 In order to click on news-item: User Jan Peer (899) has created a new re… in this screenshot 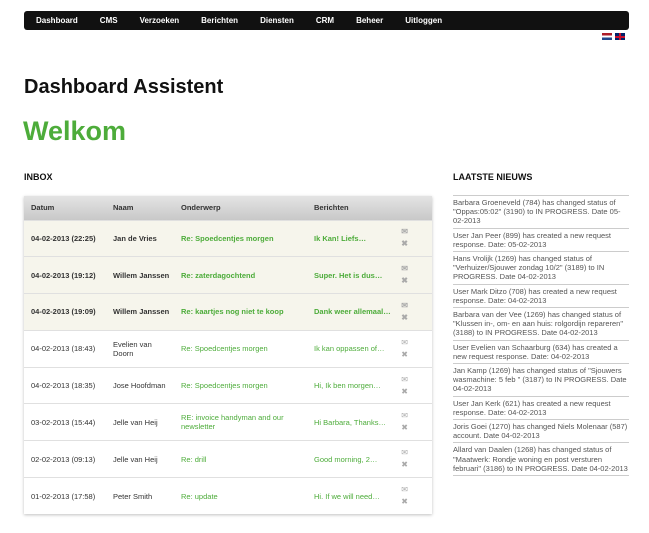, I will do `click(541, 241)`.